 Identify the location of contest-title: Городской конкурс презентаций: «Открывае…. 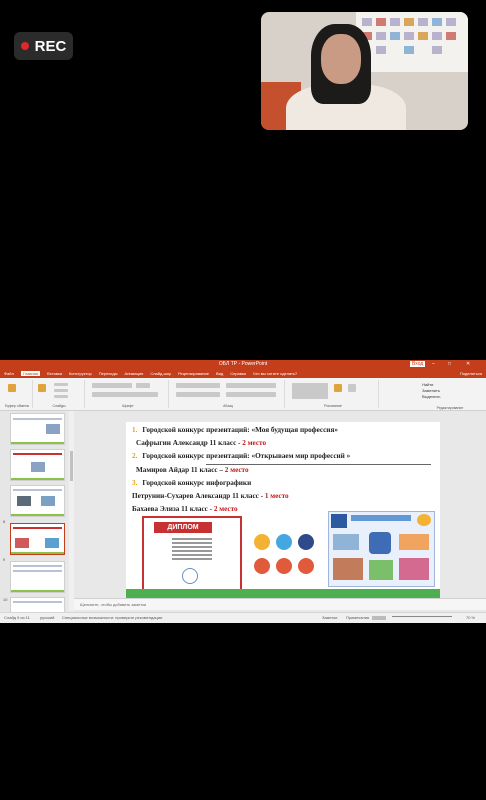
(246, 456).